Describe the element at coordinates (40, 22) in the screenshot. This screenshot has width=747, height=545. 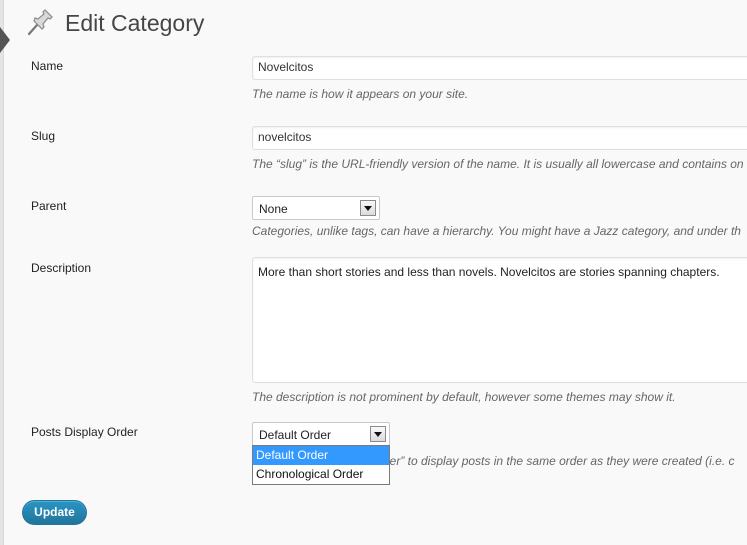
I see `pushpin-icon` at that location.